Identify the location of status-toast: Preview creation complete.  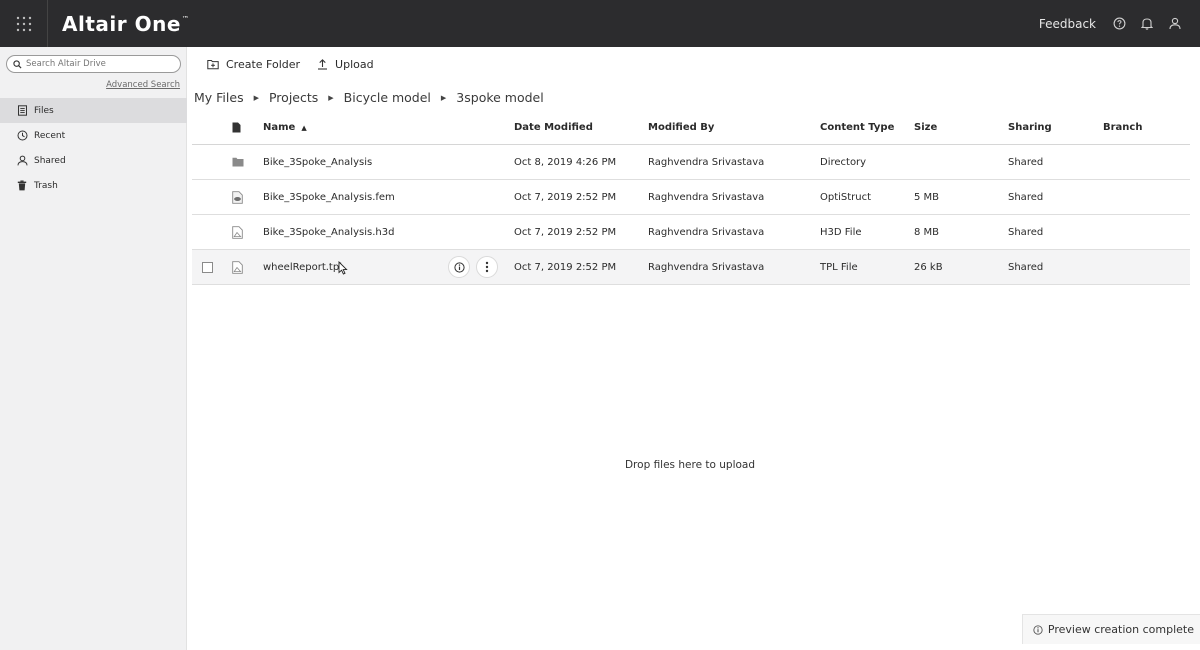
(1110, 629).